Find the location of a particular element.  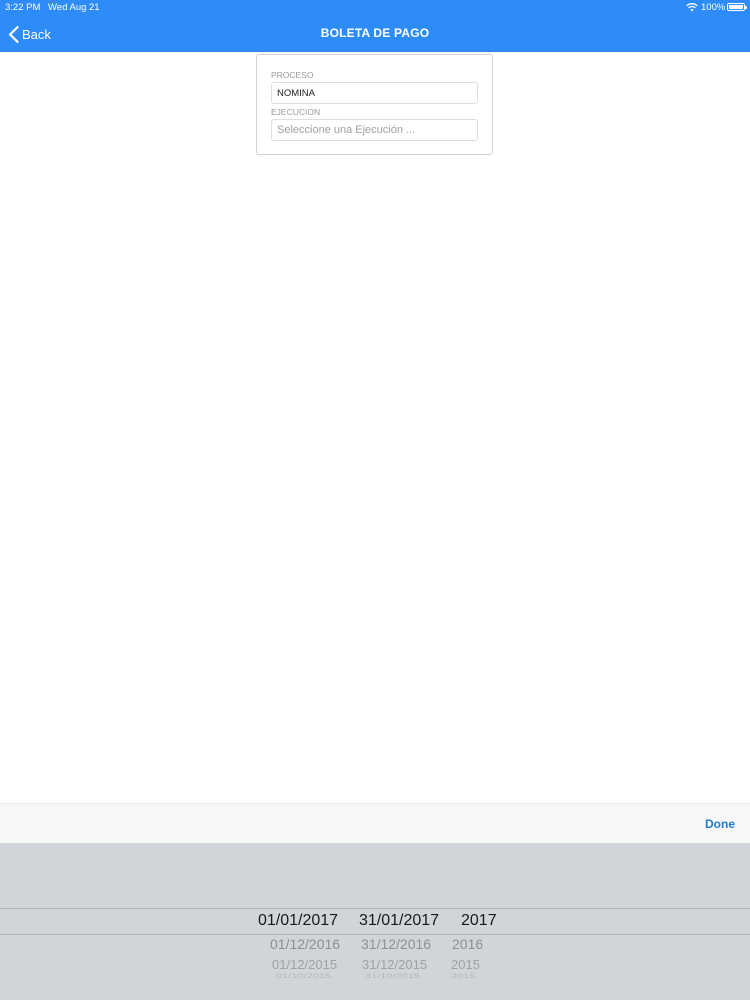

battery-percentage: 100% is located at coordinates (713, 7).